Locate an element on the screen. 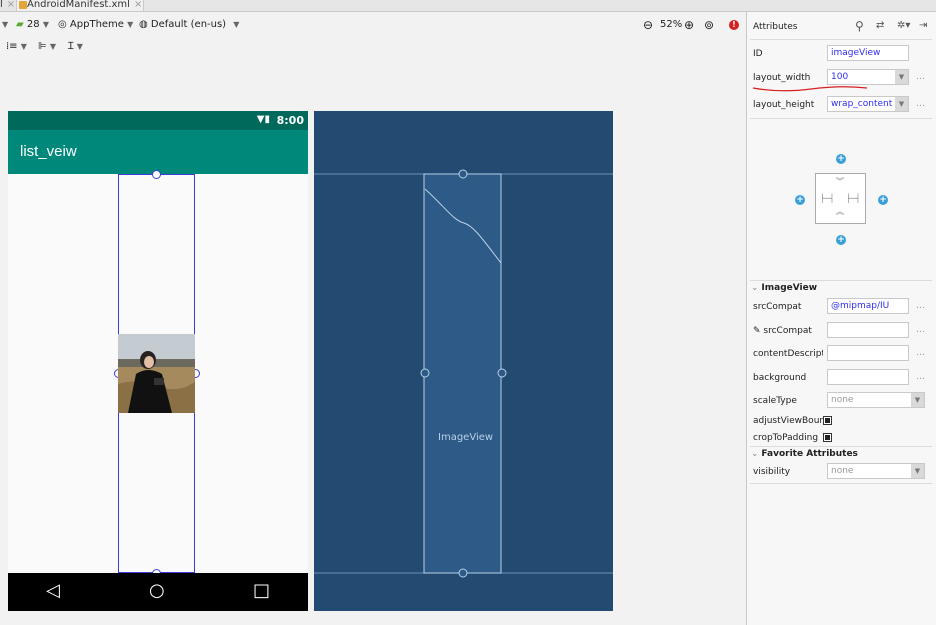 This screenshot has height=625, width=936. favorite-section-title: Favorite Attributes is located at coordinates (809, 454).